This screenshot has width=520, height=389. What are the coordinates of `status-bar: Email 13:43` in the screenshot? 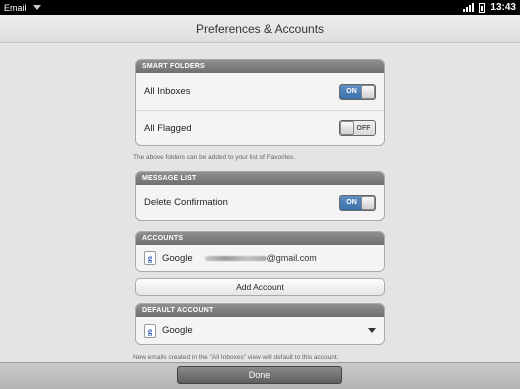 It's located at (260, 7).